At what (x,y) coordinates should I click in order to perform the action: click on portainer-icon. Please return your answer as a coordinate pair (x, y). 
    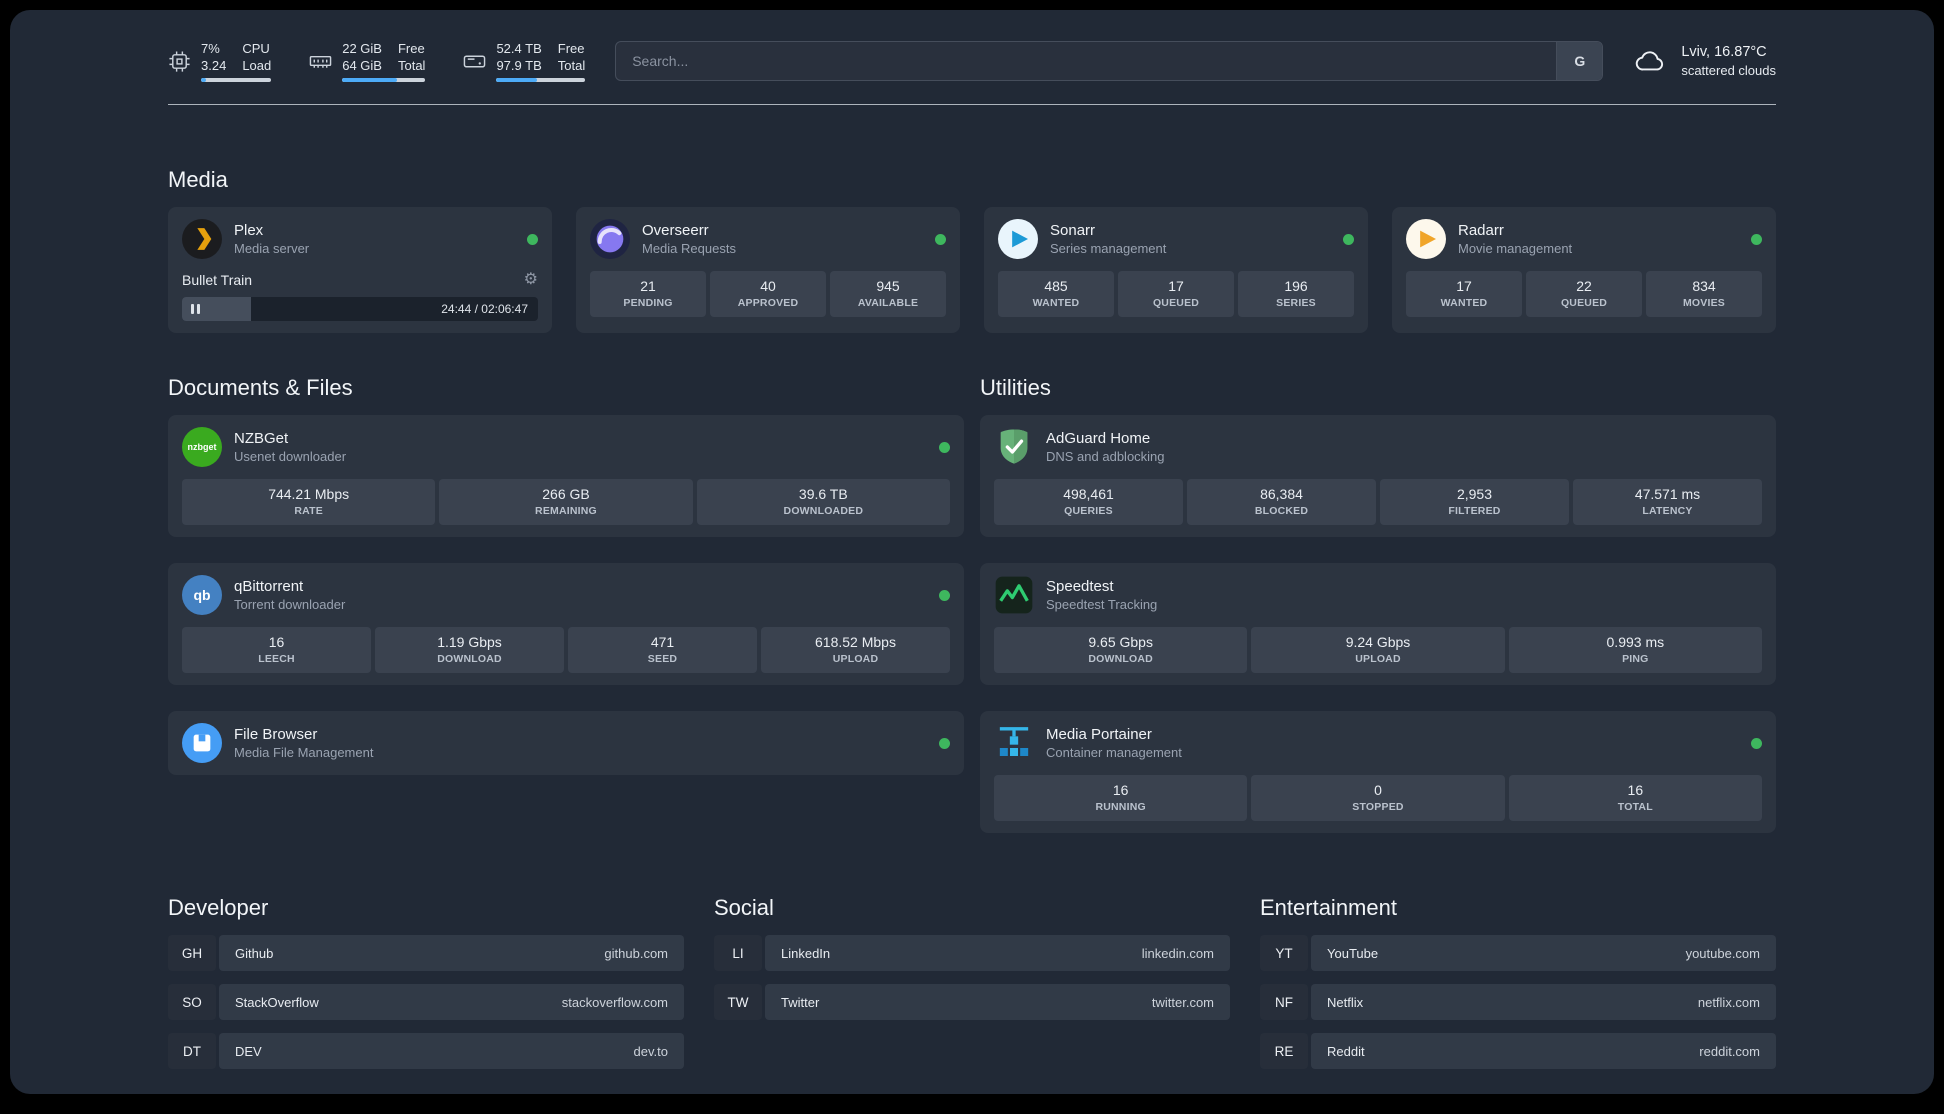
    Looking at the image, I should click on (1014, 743).